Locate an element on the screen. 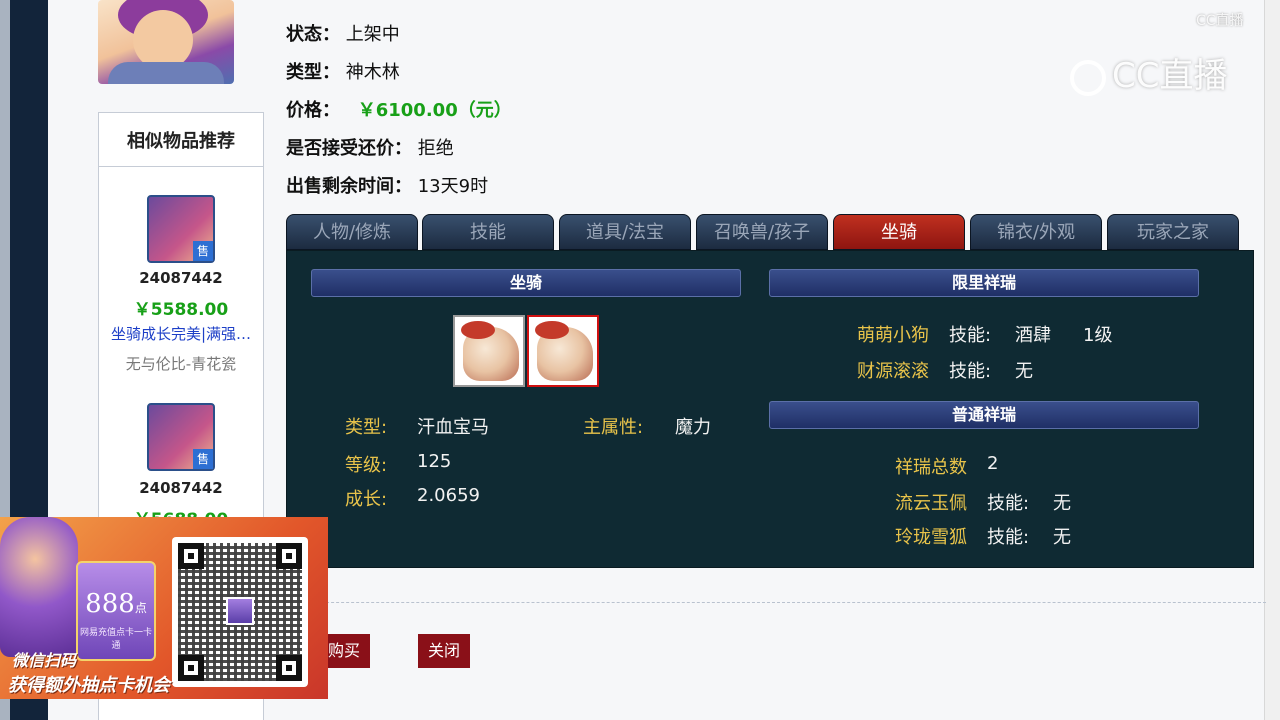 The image size is (1280, 720). mount-attr-value: 魔力 is located at coordinates (693, 427).